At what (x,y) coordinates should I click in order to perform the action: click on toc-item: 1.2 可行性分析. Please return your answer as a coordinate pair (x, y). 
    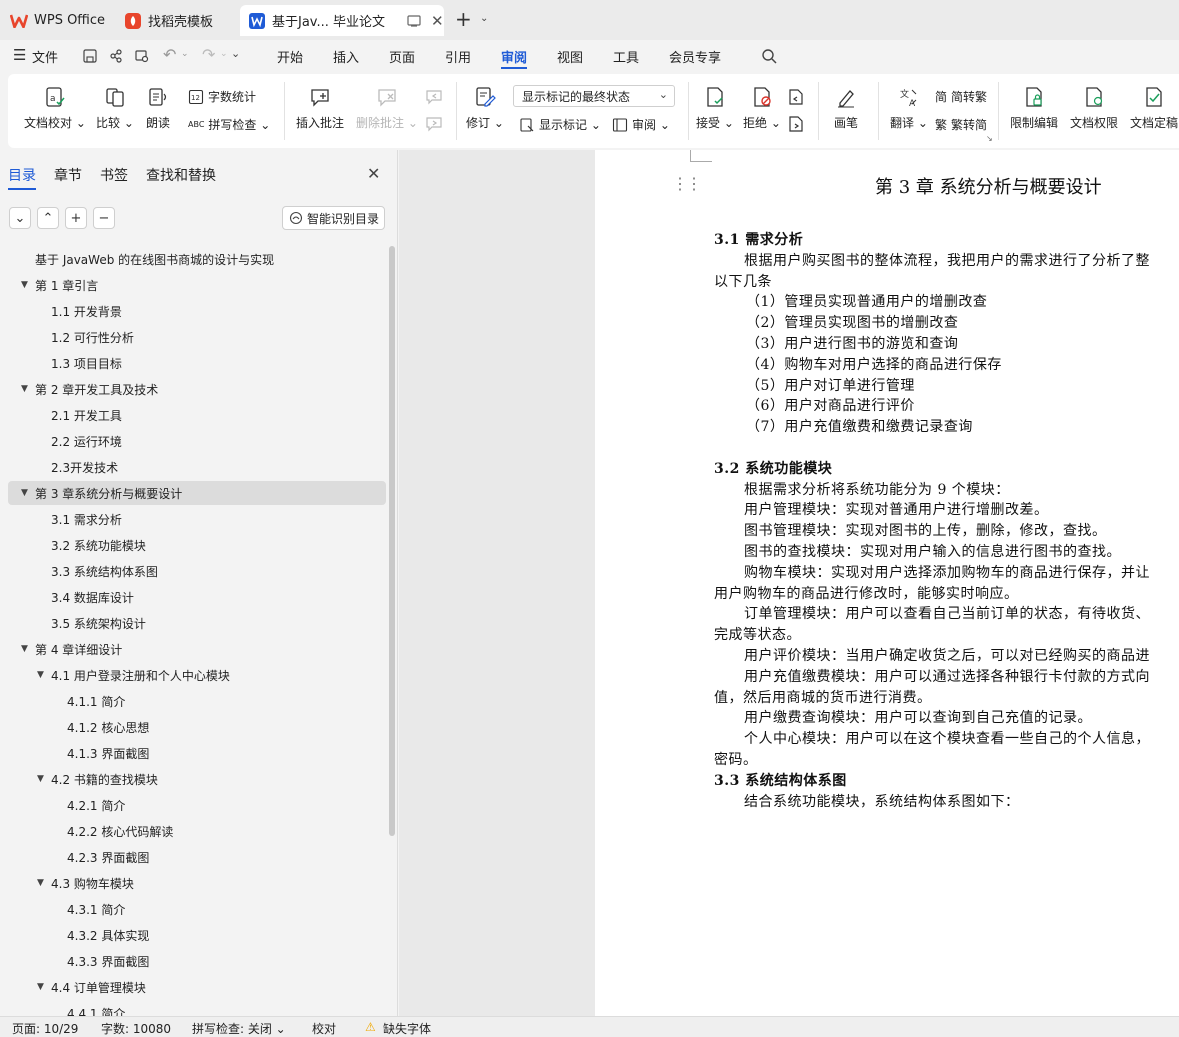
    Looking at the image, I should click on (195, 337).